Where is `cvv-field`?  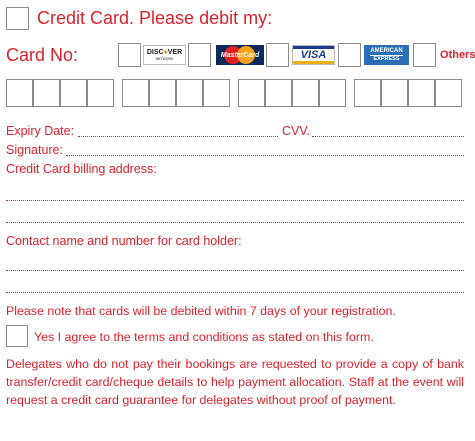 cvv-field is located at coordinates (388, 136).